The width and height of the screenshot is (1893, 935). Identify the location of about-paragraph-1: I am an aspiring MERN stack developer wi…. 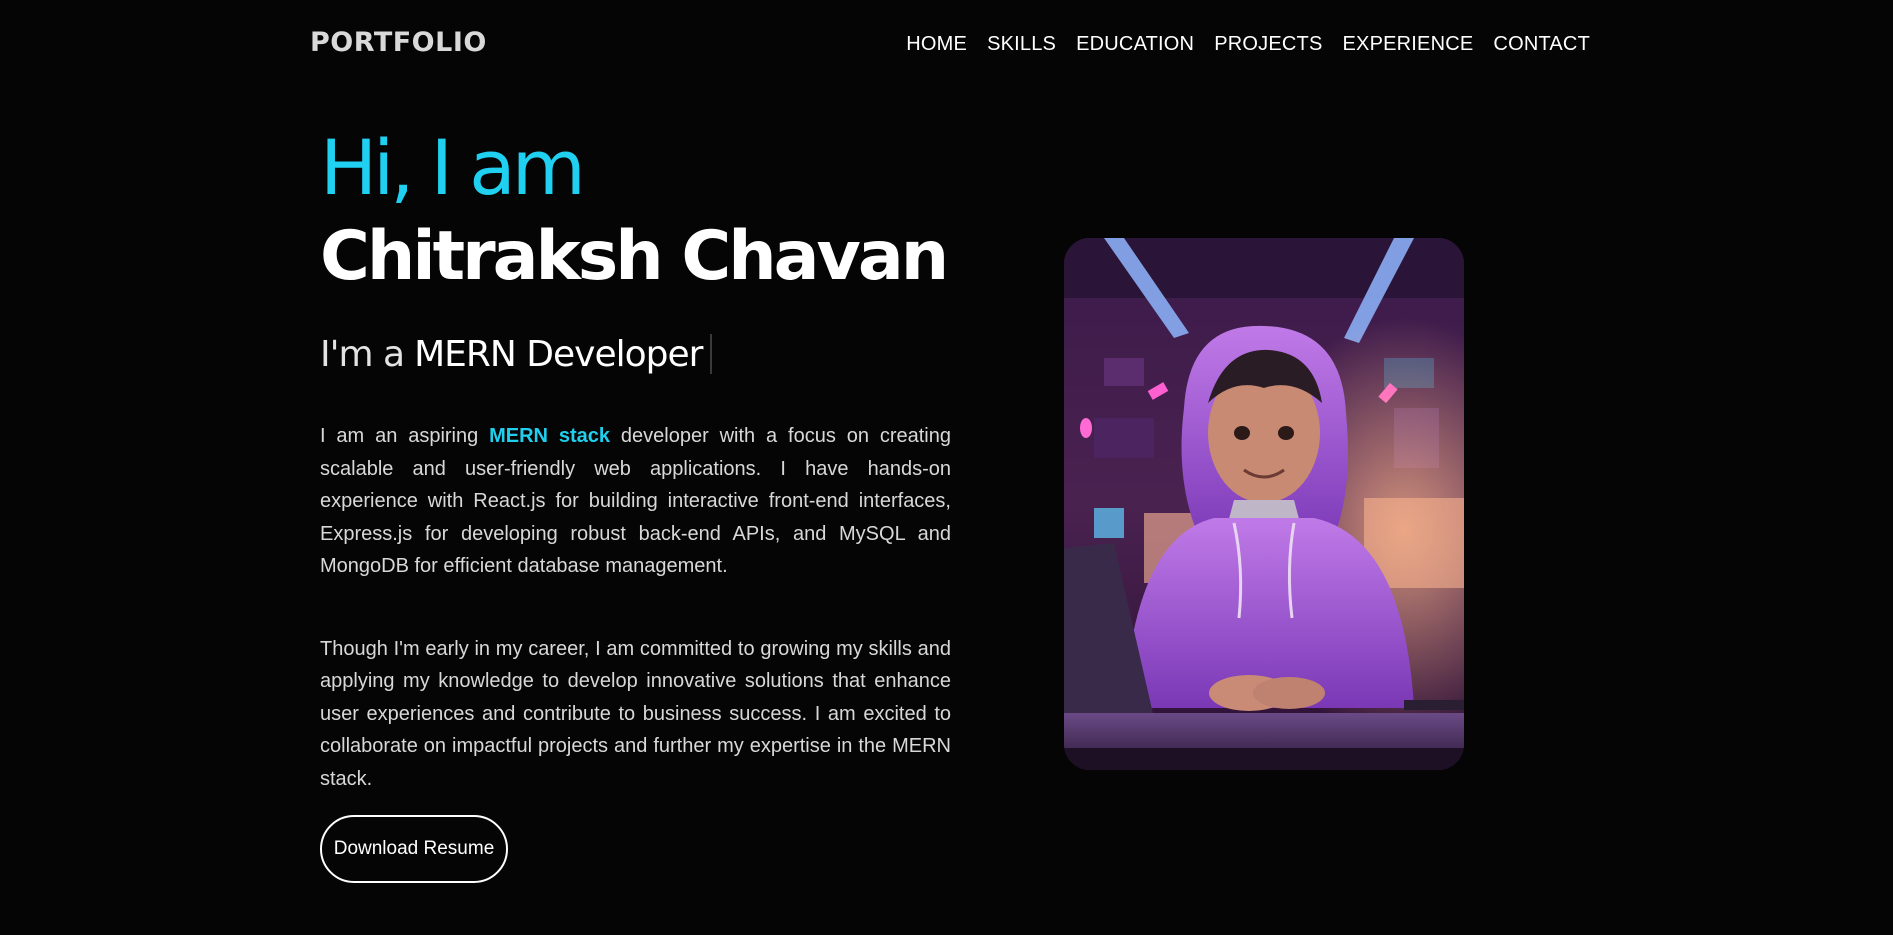
(635, 501).